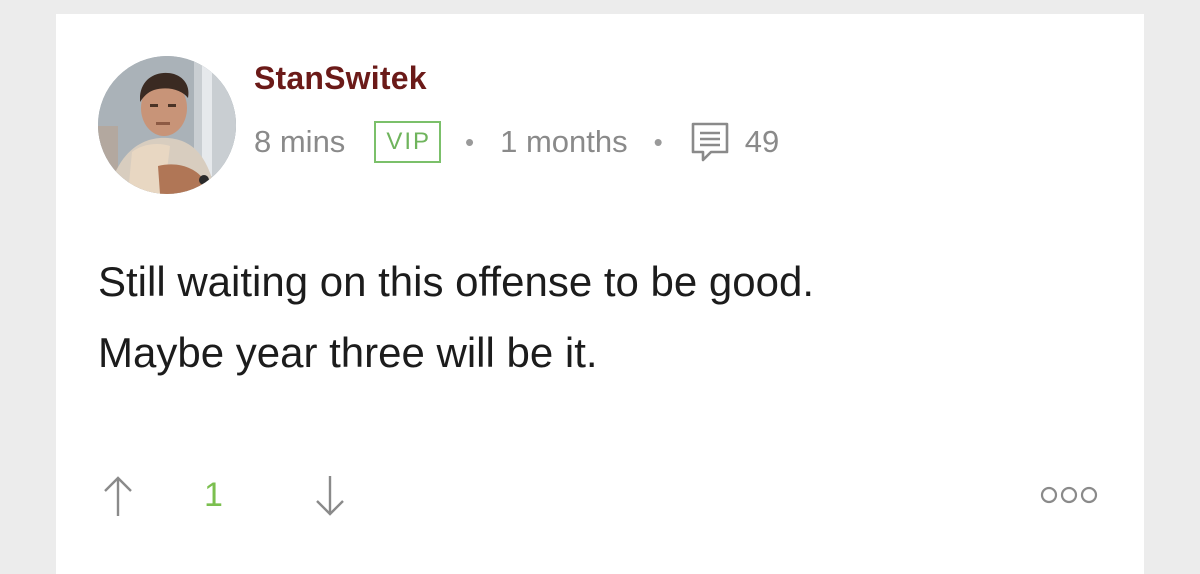 The image size is (1200, 574). What do you see at coordinates (1069, 495) in the screenshot?
I see `more-options-icon` at bounding box center [1069, 495].